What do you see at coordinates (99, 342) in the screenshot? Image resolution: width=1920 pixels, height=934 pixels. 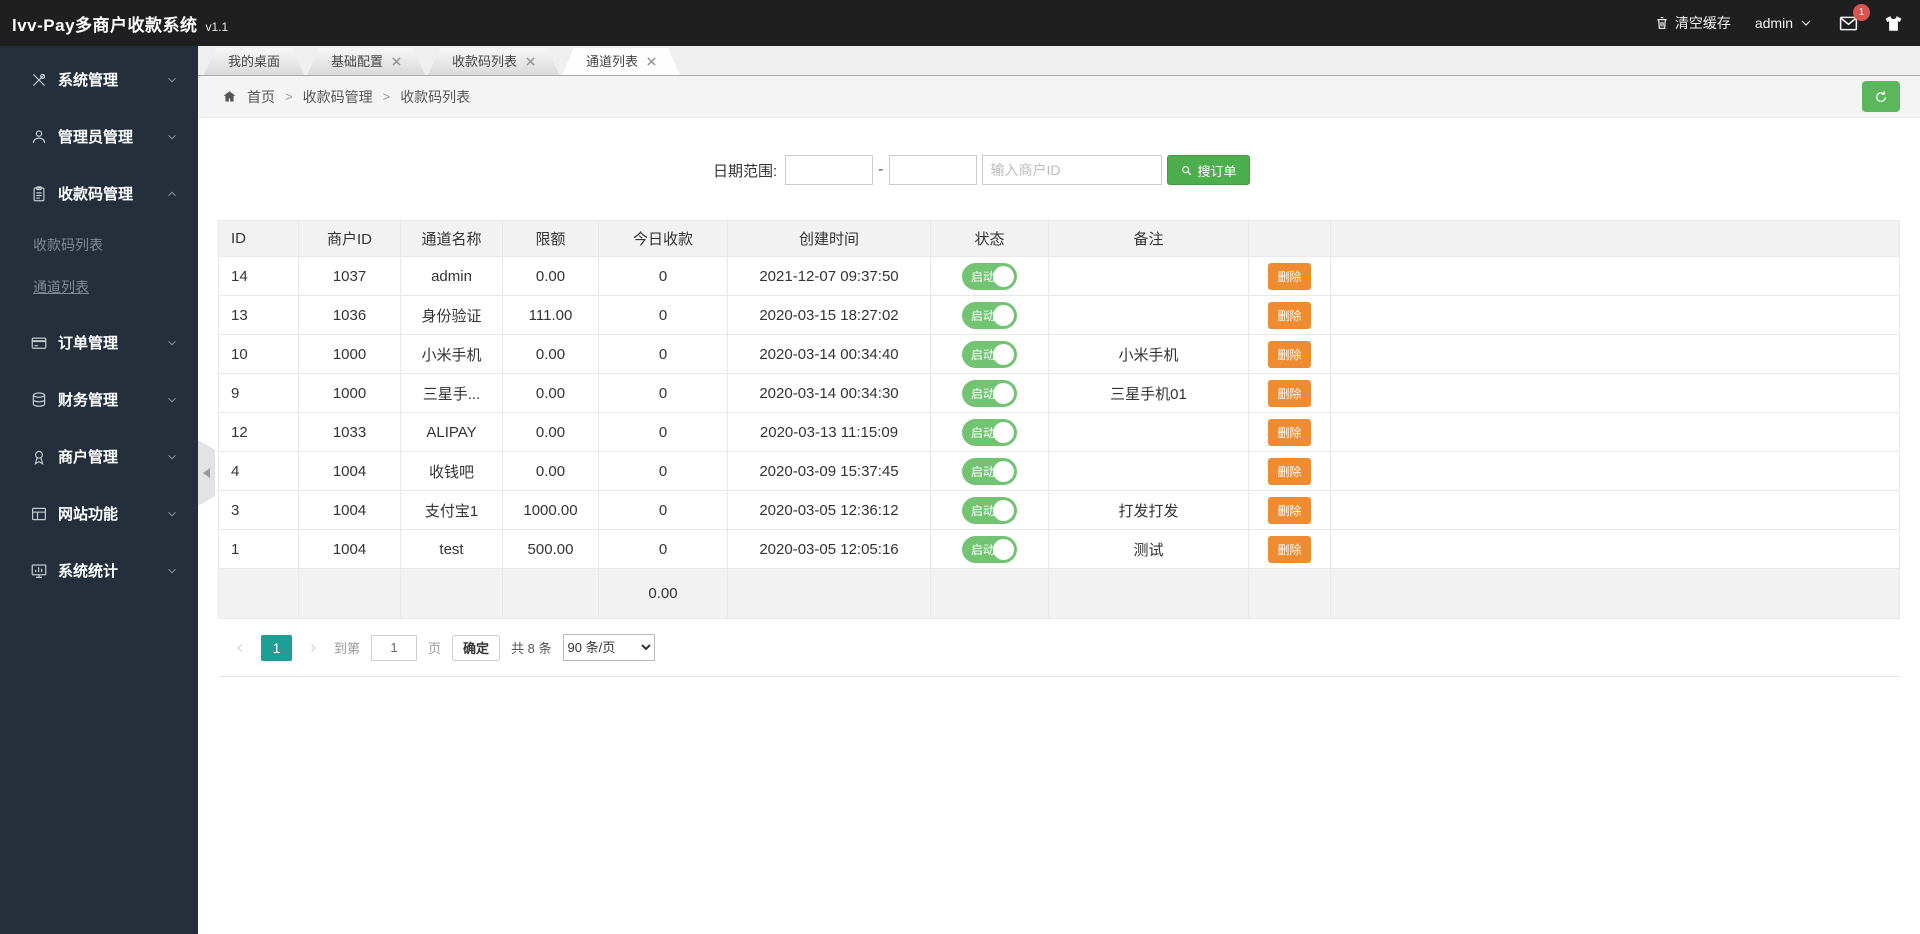 I see `sidebar-item-order-management: 订单管理` at bounding box center [99, 342].